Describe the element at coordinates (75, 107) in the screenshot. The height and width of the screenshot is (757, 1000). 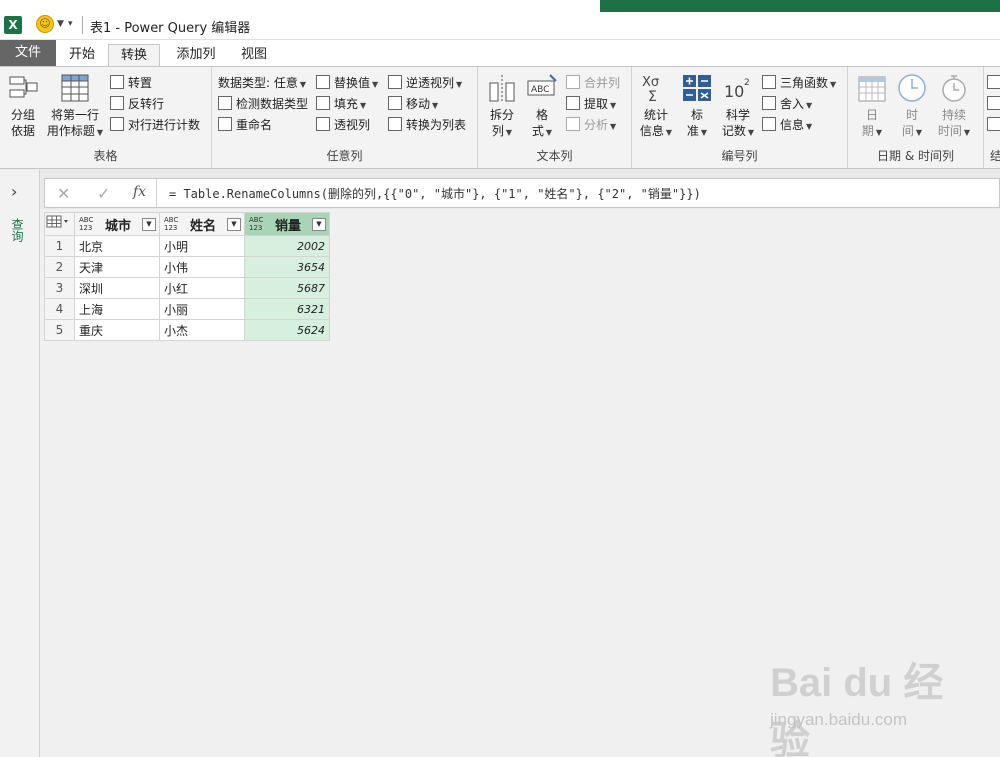
I see `use-first-row-headers-button: 将第一行 用作标题 ▼` at that location.